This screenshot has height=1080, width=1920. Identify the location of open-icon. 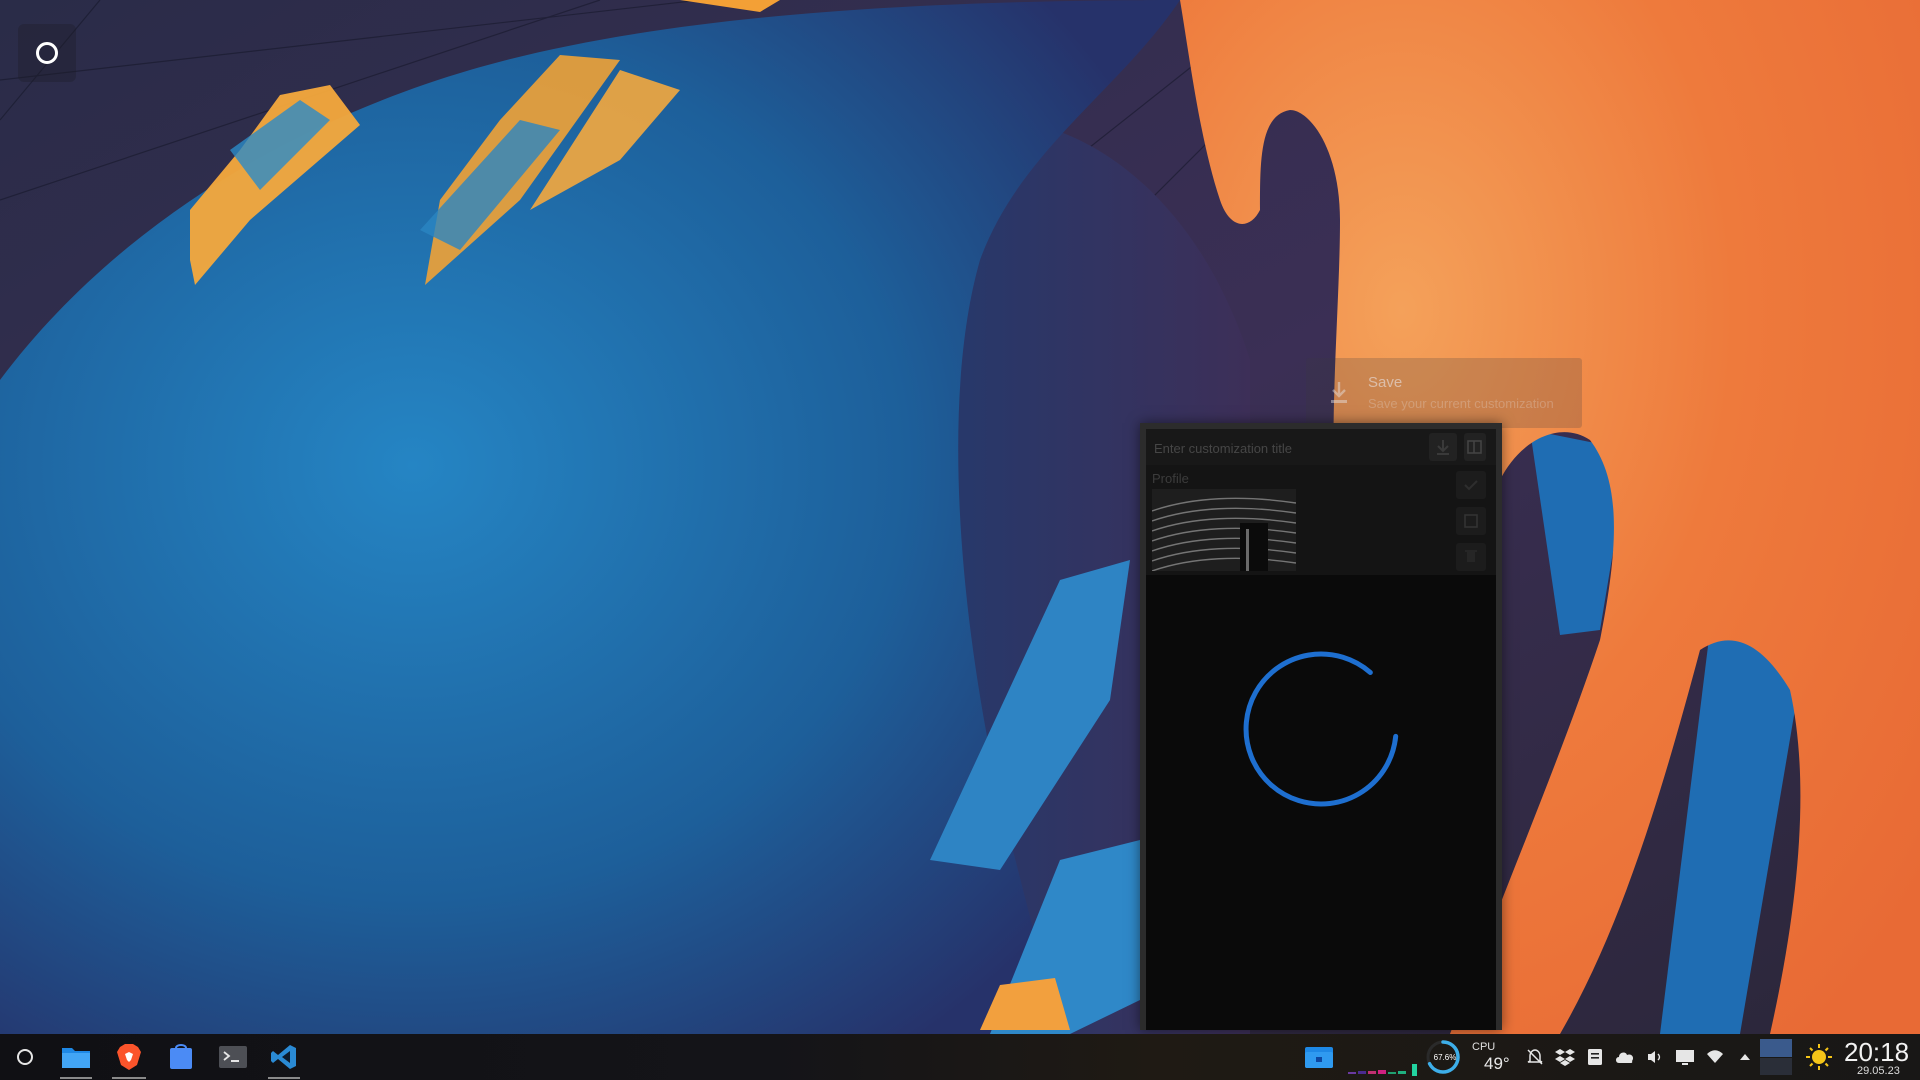
(1474, 447).